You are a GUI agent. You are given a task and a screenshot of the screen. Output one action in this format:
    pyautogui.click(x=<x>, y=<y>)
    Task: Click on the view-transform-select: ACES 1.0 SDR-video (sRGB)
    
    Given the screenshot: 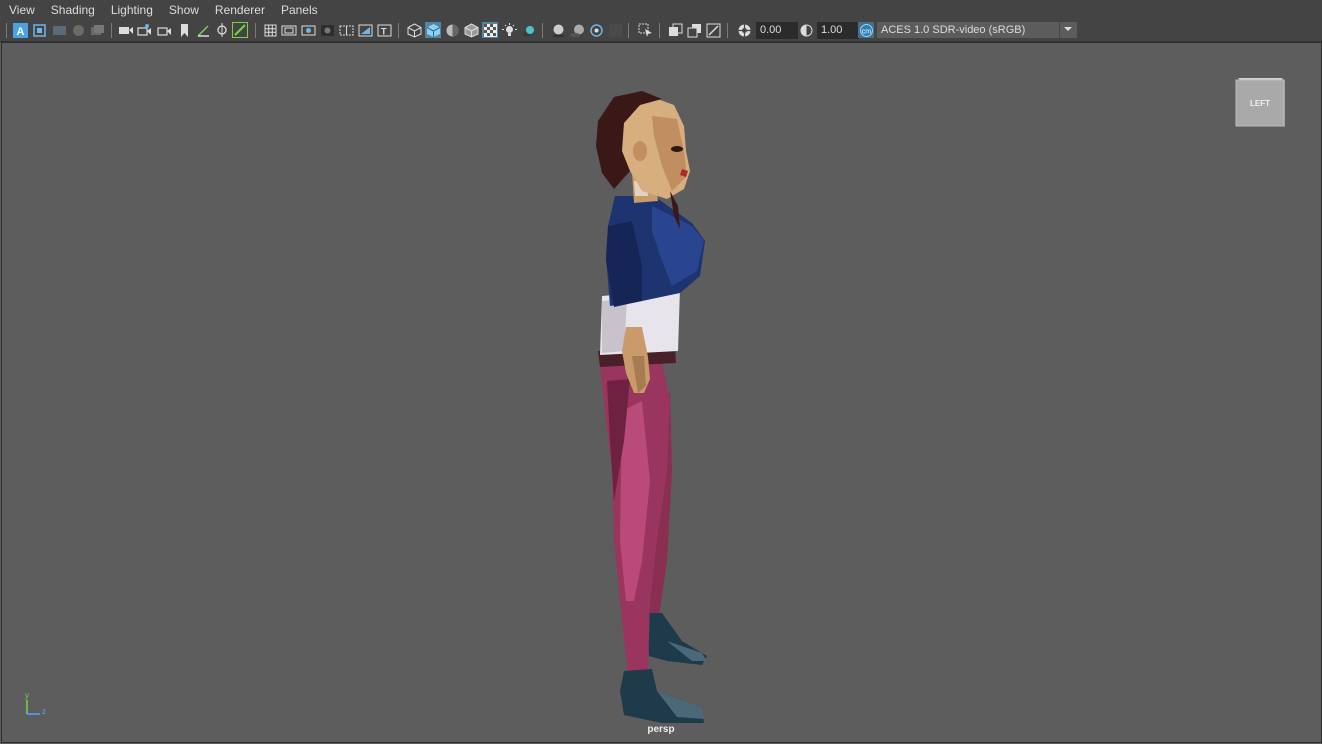 What is the action you would take?
    pyautogui.click(x=968, y=30)
    